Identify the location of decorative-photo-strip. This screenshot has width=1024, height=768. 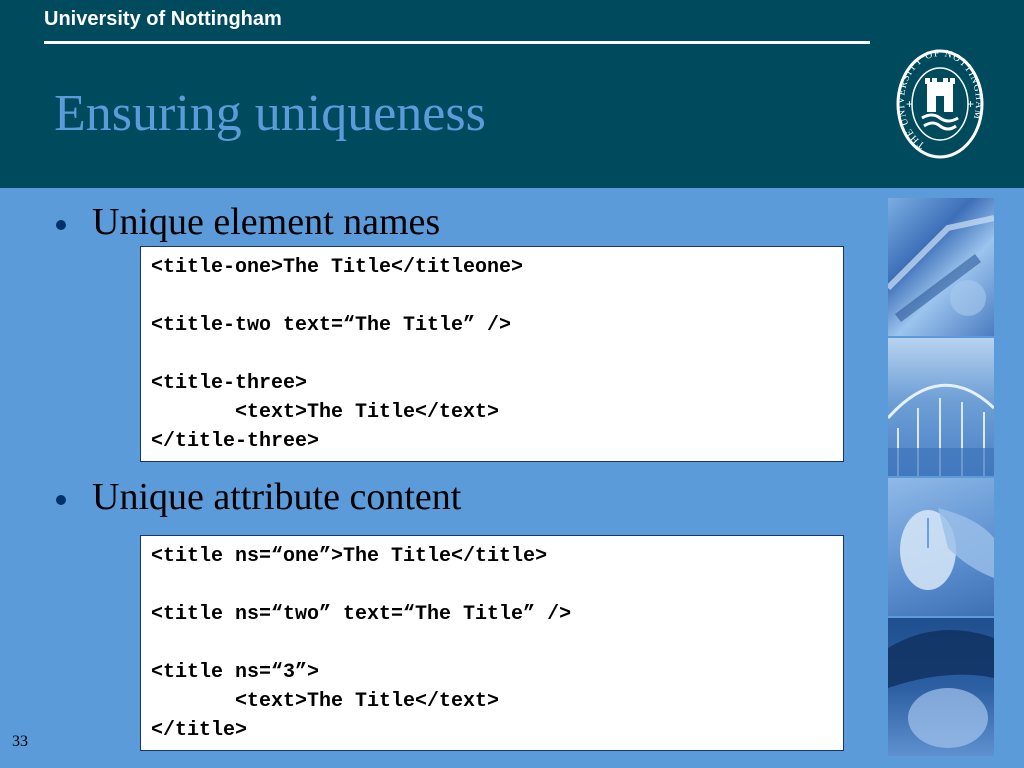
(941, 478).